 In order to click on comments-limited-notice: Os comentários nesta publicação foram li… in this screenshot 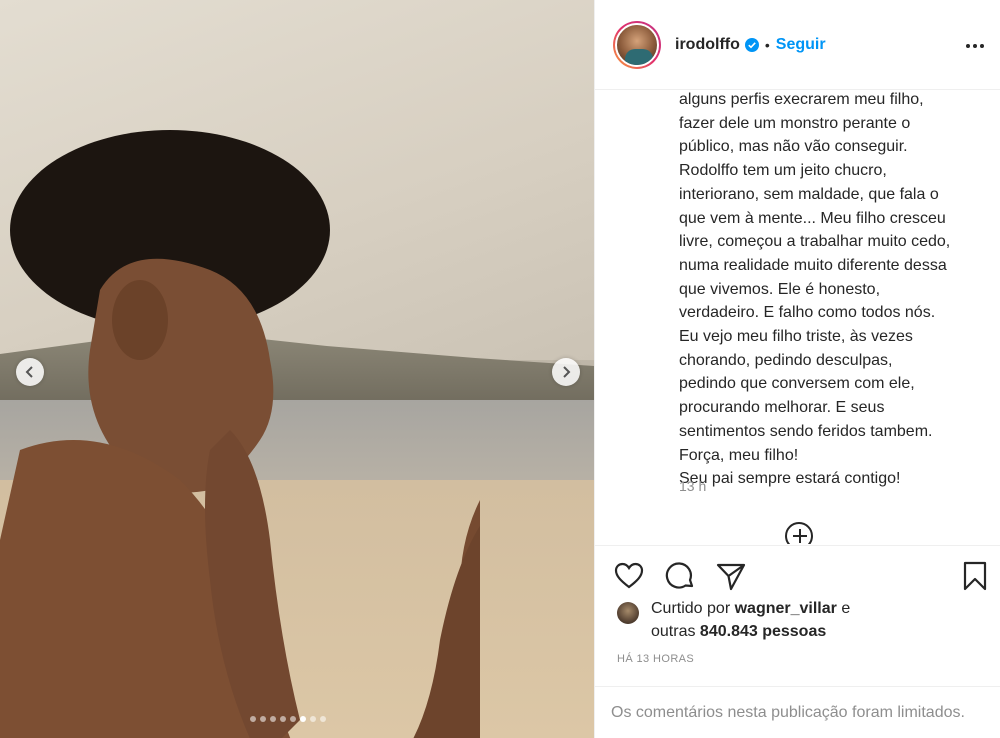, I will do `click(797, 712)`.